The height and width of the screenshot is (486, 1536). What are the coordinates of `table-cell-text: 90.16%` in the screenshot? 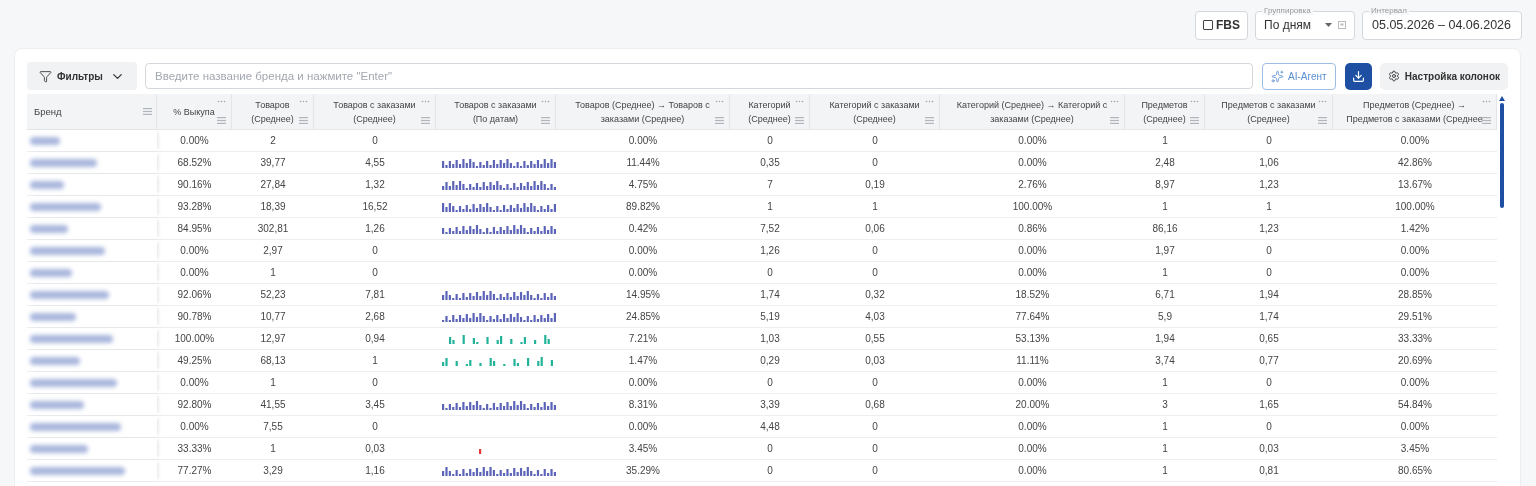 It's located at (194, 185).